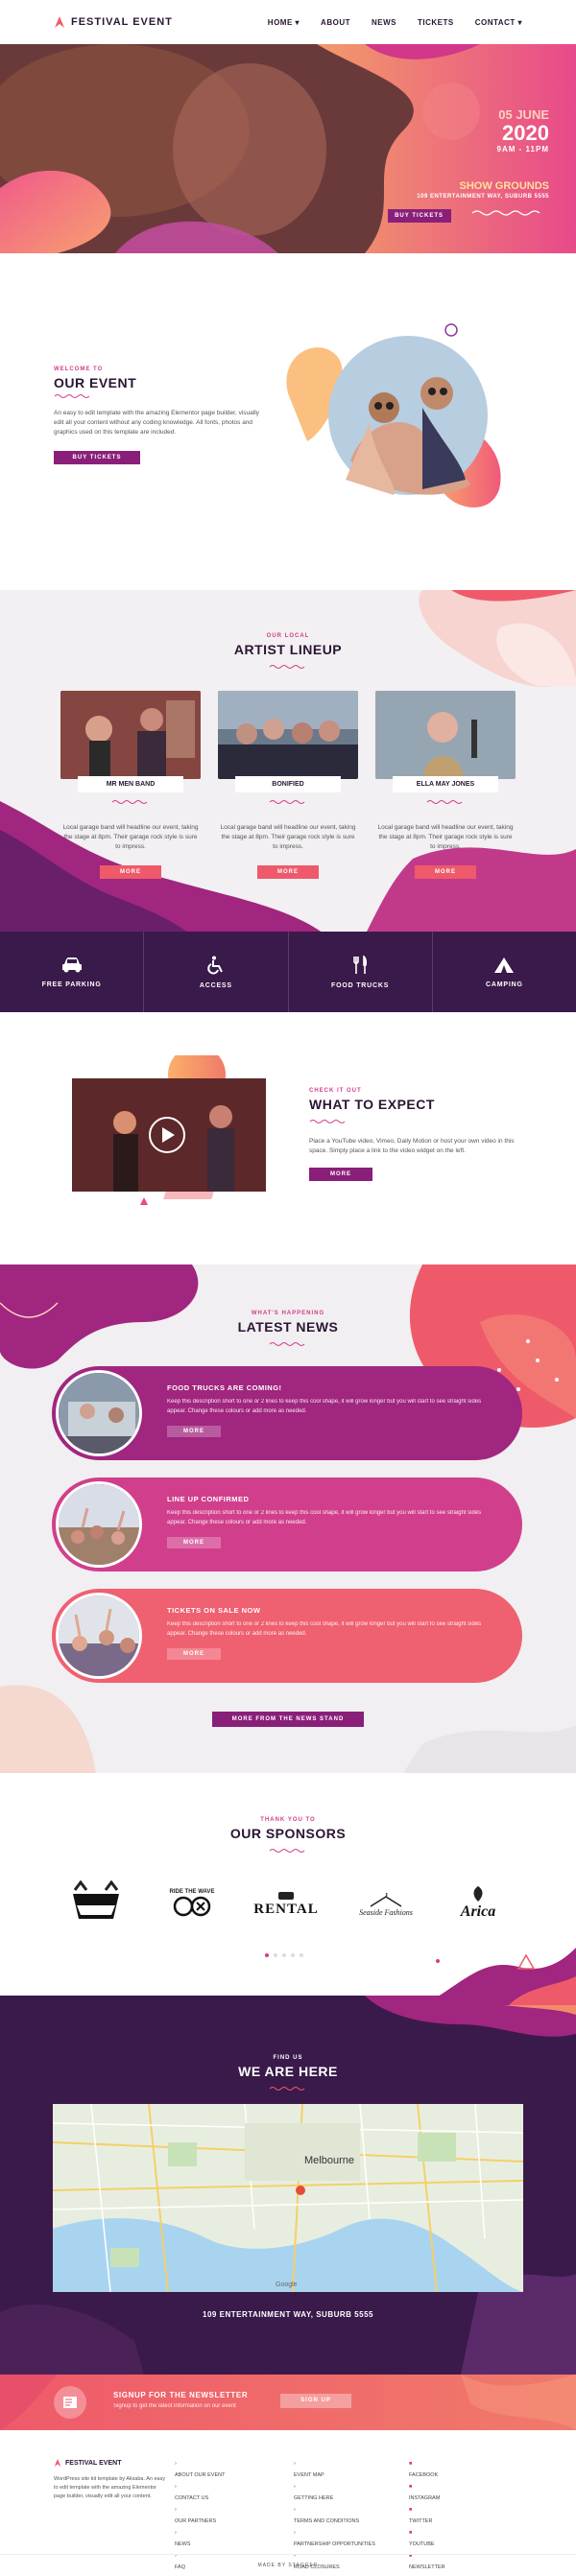 Image resolution: width=576 pixels, height=2576 pixels. What do you see at coordinates (215, 965) in the screenshot?
I see `wheelchair-icon` at bounding box center [215, 965].